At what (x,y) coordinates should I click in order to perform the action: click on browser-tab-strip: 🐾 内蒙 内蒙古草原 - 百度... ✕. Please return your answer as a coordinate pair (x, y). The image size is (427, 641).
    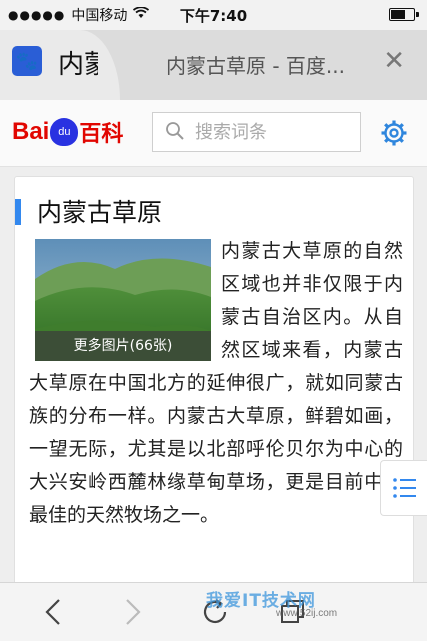
    Looking at the image, I should click on (213, 65).